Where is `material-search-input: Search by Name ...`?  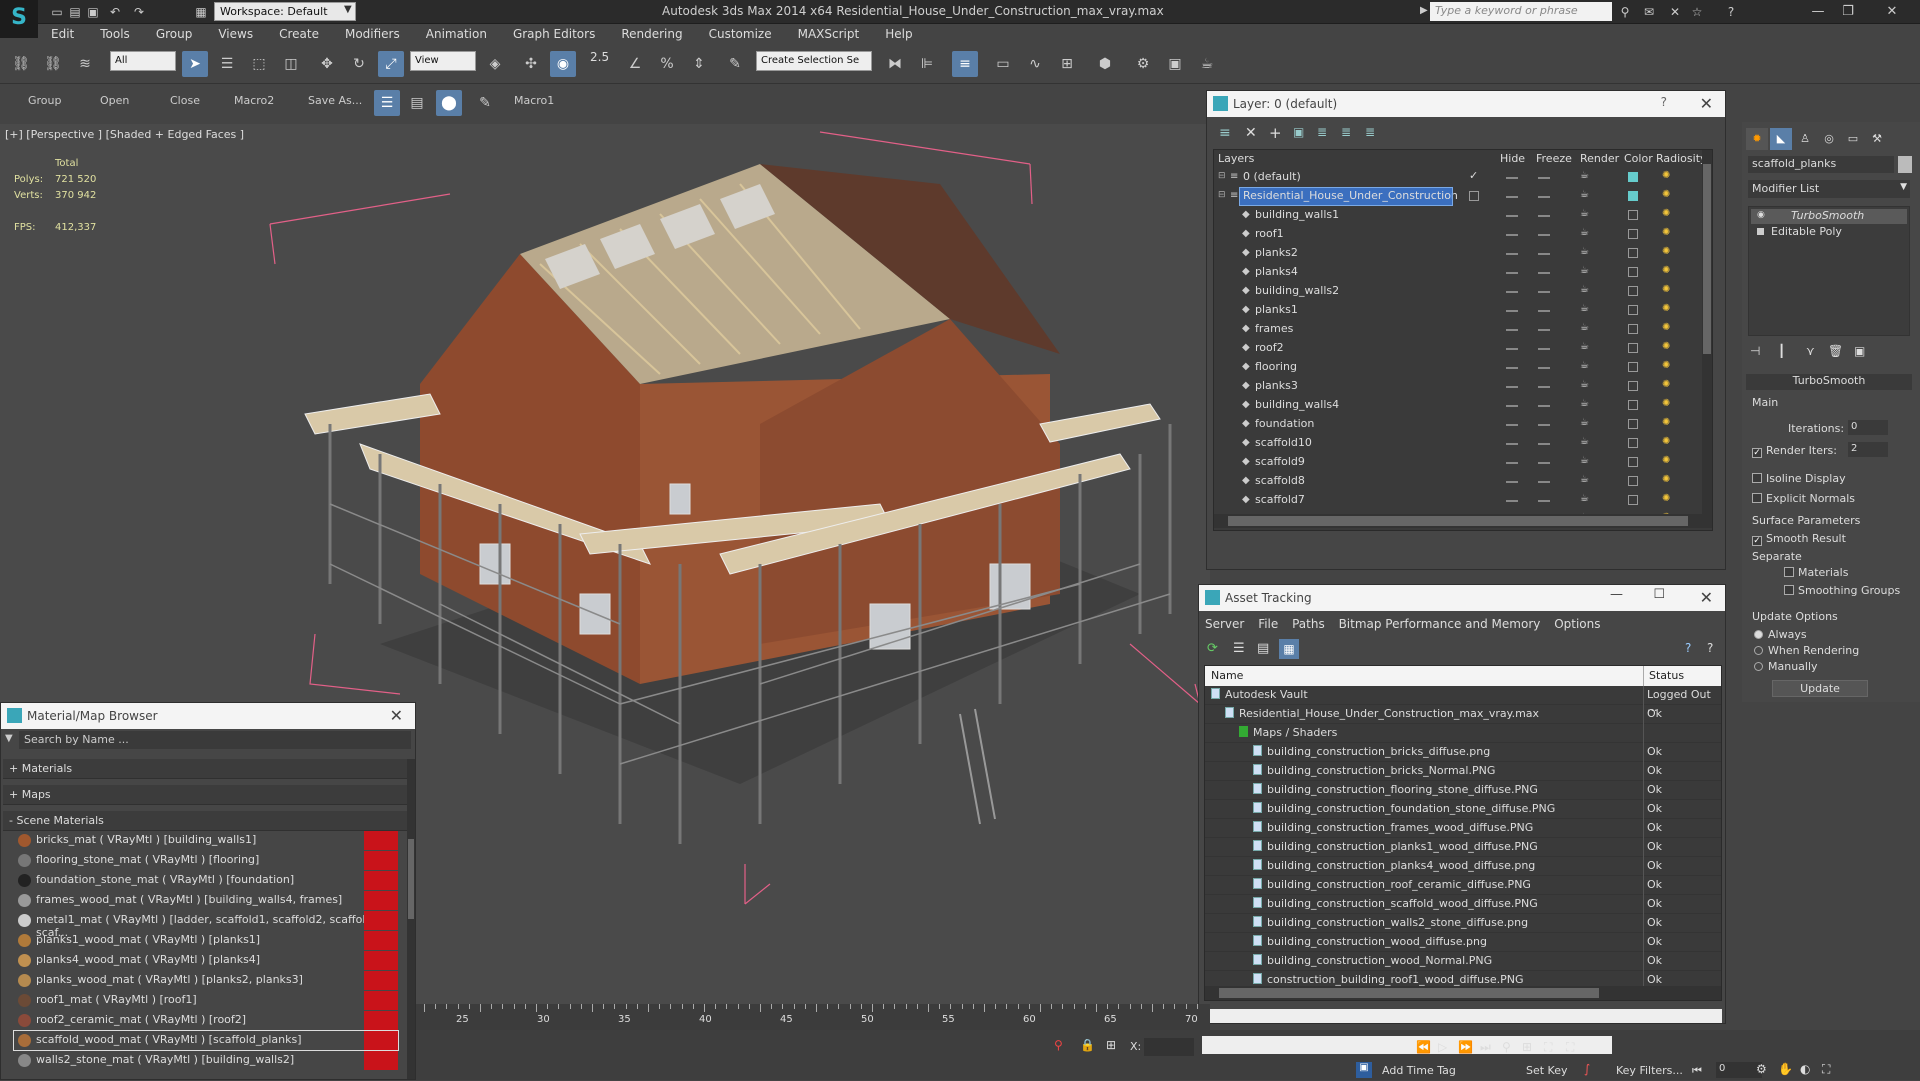 material-search-input: Search by Name ... is located at coordinates (215, 740).